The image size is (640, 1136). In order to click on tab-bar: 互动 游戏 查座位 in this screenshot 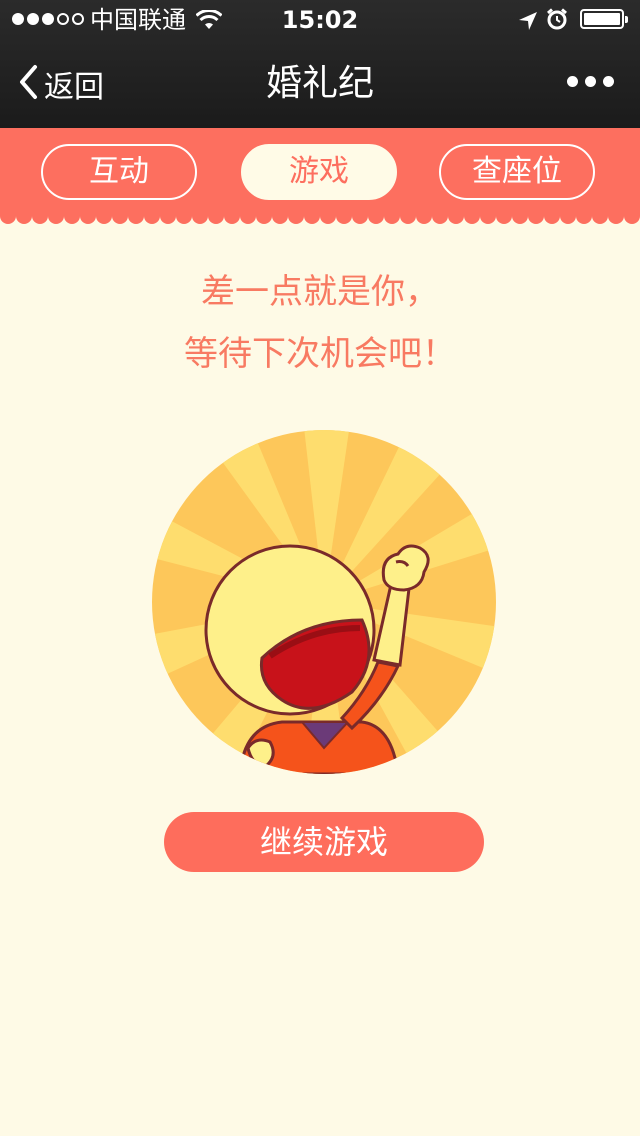, I will do `click(320, 170)`.